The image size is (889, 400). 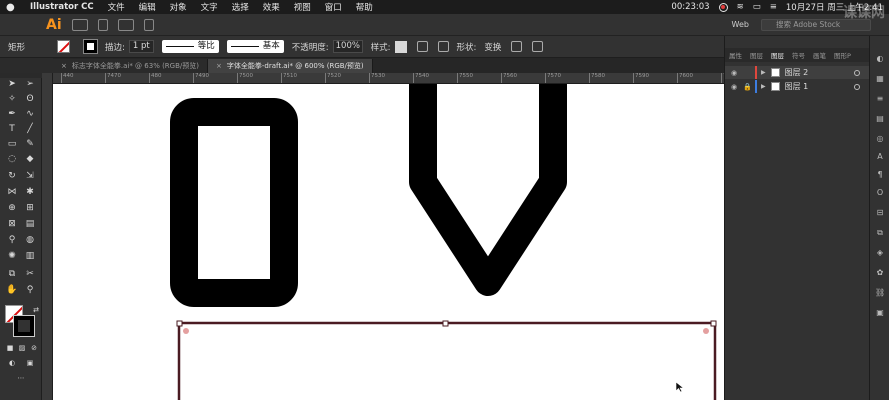 What do you see at coordinates (735, 55) in the screenshot?
I see `tab-properties: 属性` at bounding box center [735, 55].